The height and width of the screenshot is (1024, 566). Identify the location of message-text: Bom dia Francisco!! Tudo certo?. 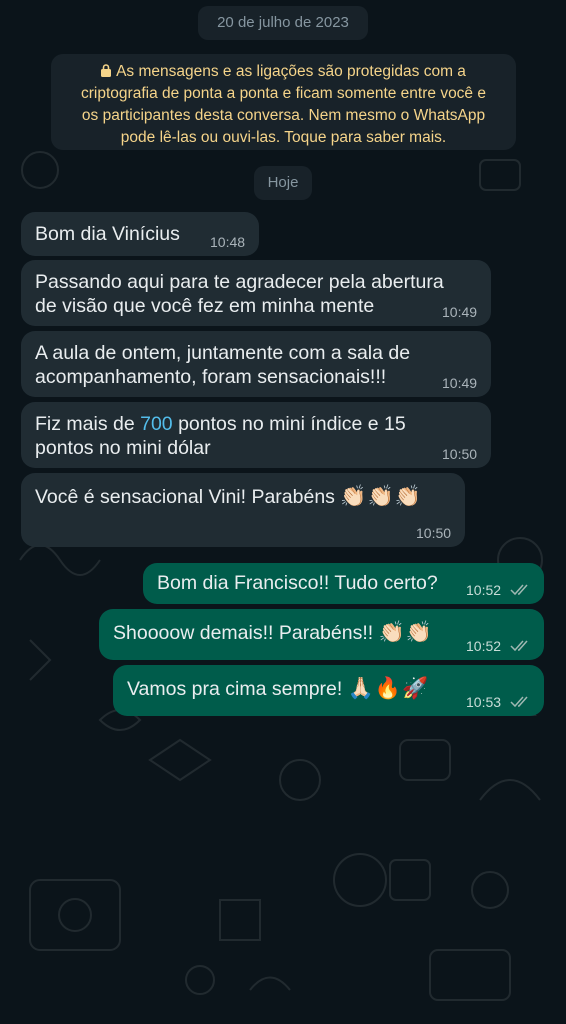
(297, 583).